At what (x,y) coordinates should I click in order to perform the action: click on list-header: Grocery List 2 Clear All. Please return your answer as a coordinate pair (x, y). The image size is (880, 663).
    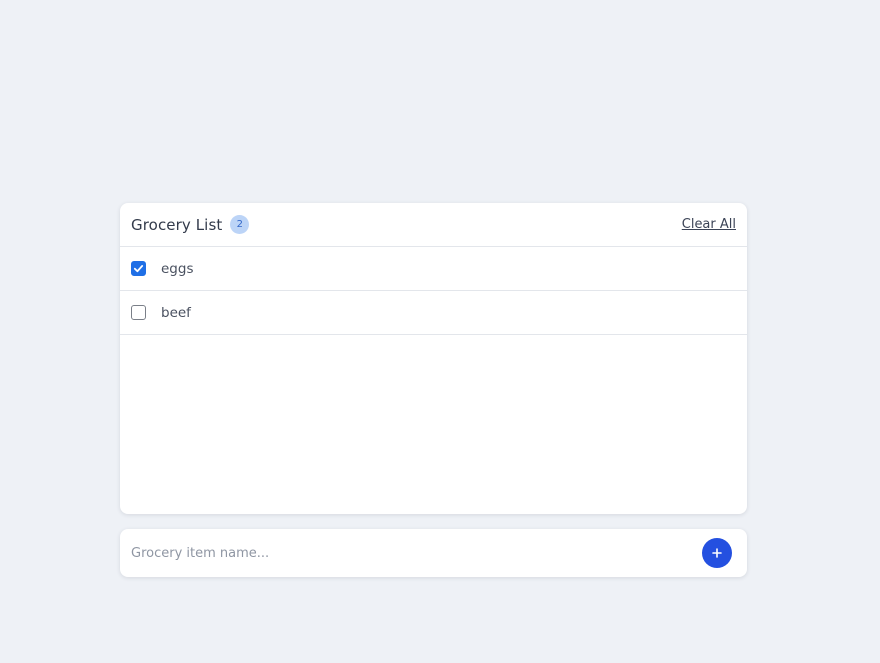
    Looking at the image, I should click on (433, 225).